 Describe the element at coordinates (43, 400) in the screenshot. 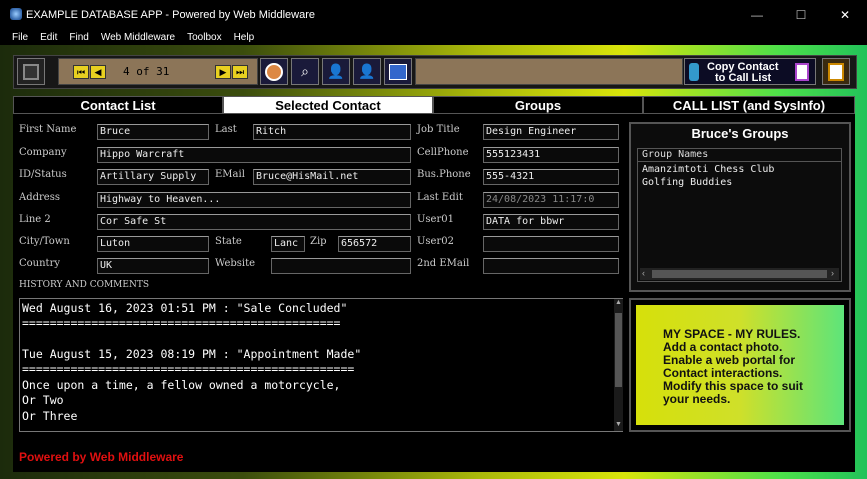

I see `comment-line: Or Two` at that location.